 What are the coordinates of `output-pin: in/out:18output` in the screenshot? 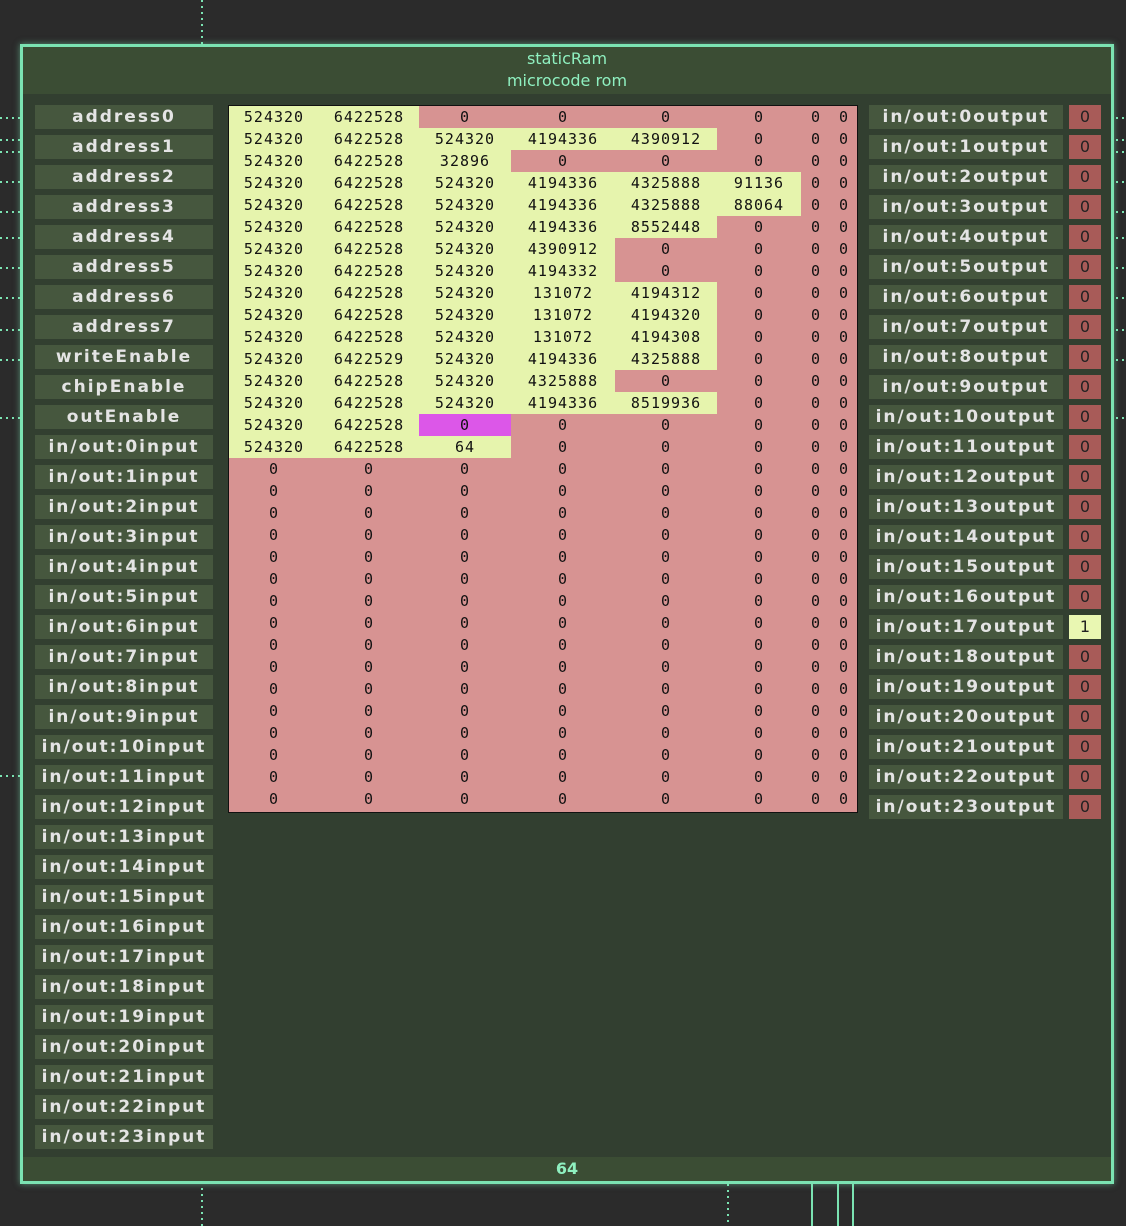 It's located at (966, 657).